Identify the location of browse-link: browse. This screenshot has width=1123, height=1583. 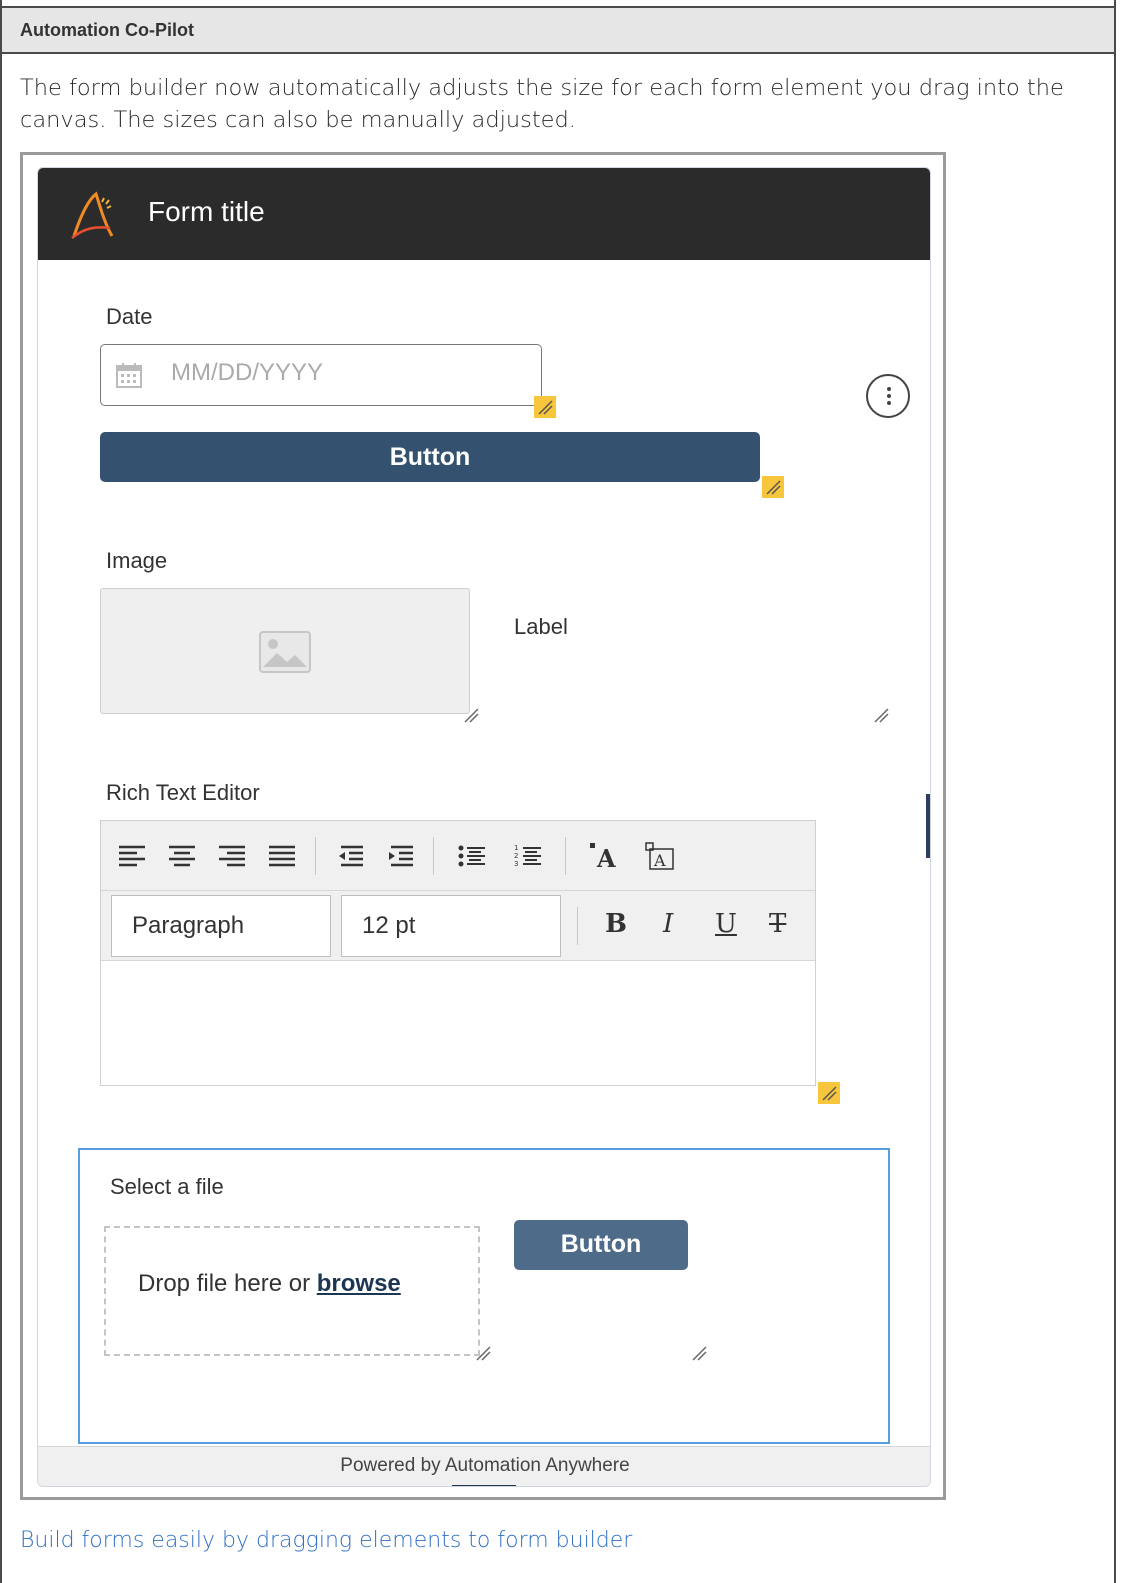
(359, 1283).